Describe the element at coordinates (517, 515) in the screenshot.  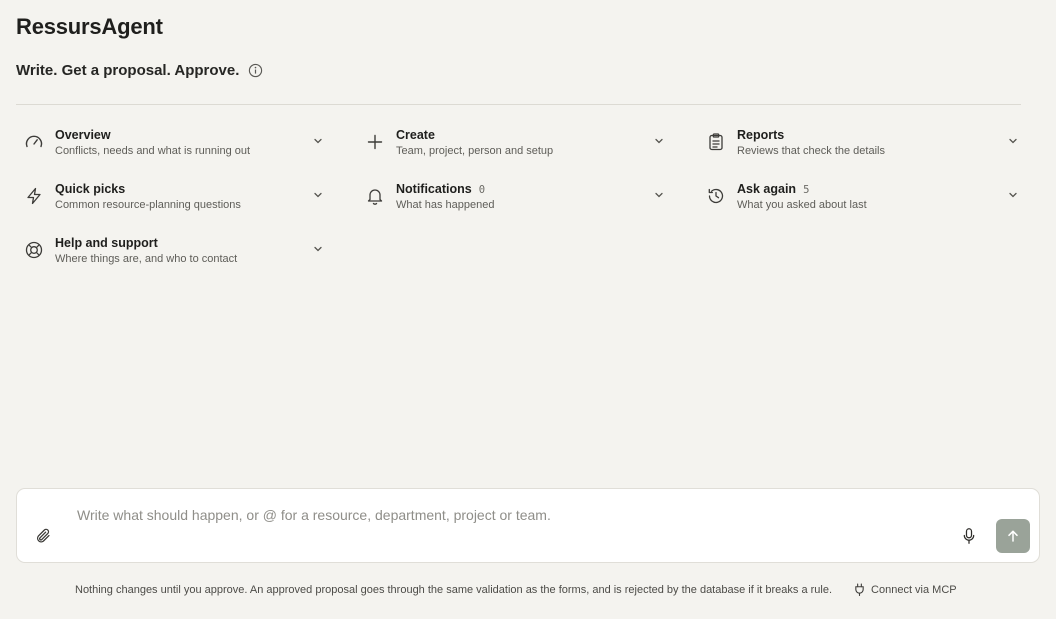
I see `prompt-input` at that location.